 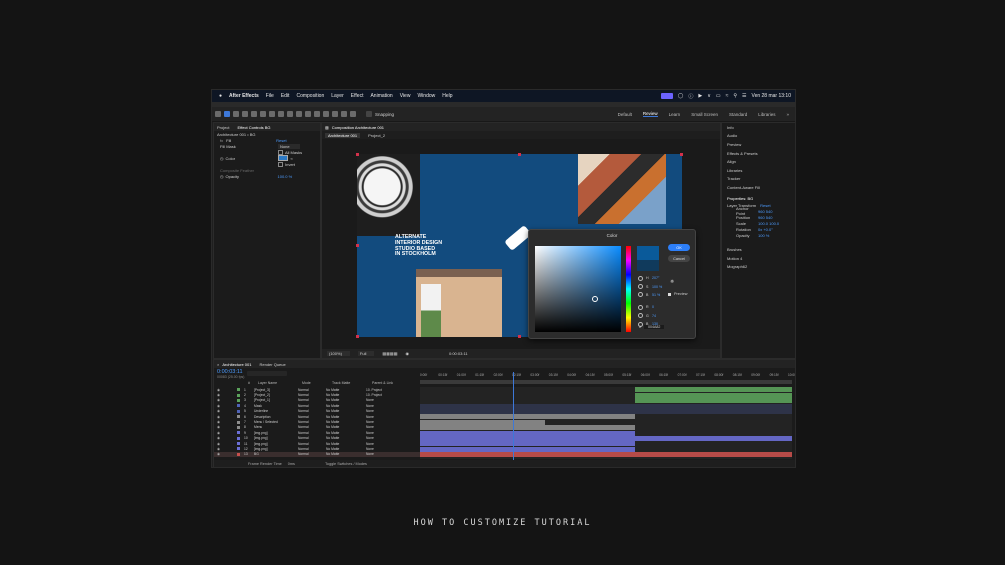 I want to click on subtab-project-2: Project_2, so click(x=376, y=135).